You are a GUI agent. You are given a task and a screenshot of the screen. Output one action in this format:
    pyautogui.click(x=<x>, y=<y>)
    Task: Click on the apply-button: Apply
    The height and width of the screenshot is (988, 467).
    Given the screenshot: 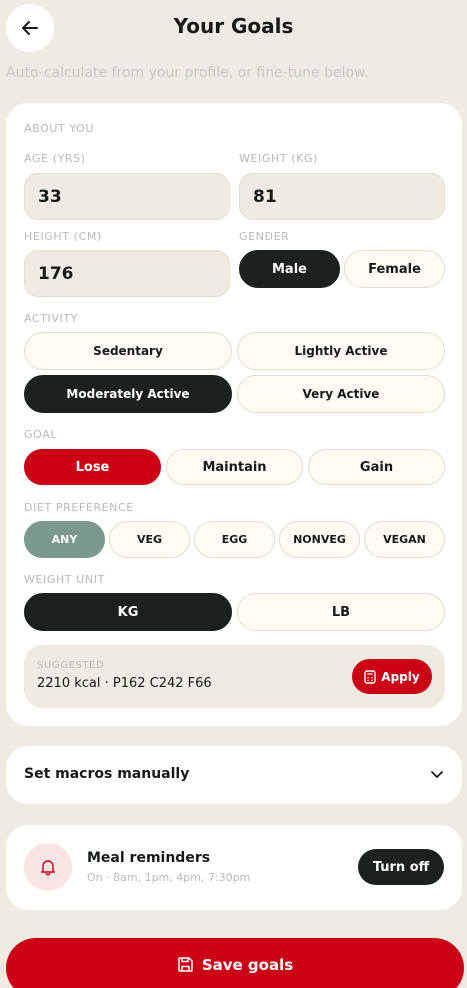 What is the action you would take?
    pyautogui.click(x=392, y=676)
    